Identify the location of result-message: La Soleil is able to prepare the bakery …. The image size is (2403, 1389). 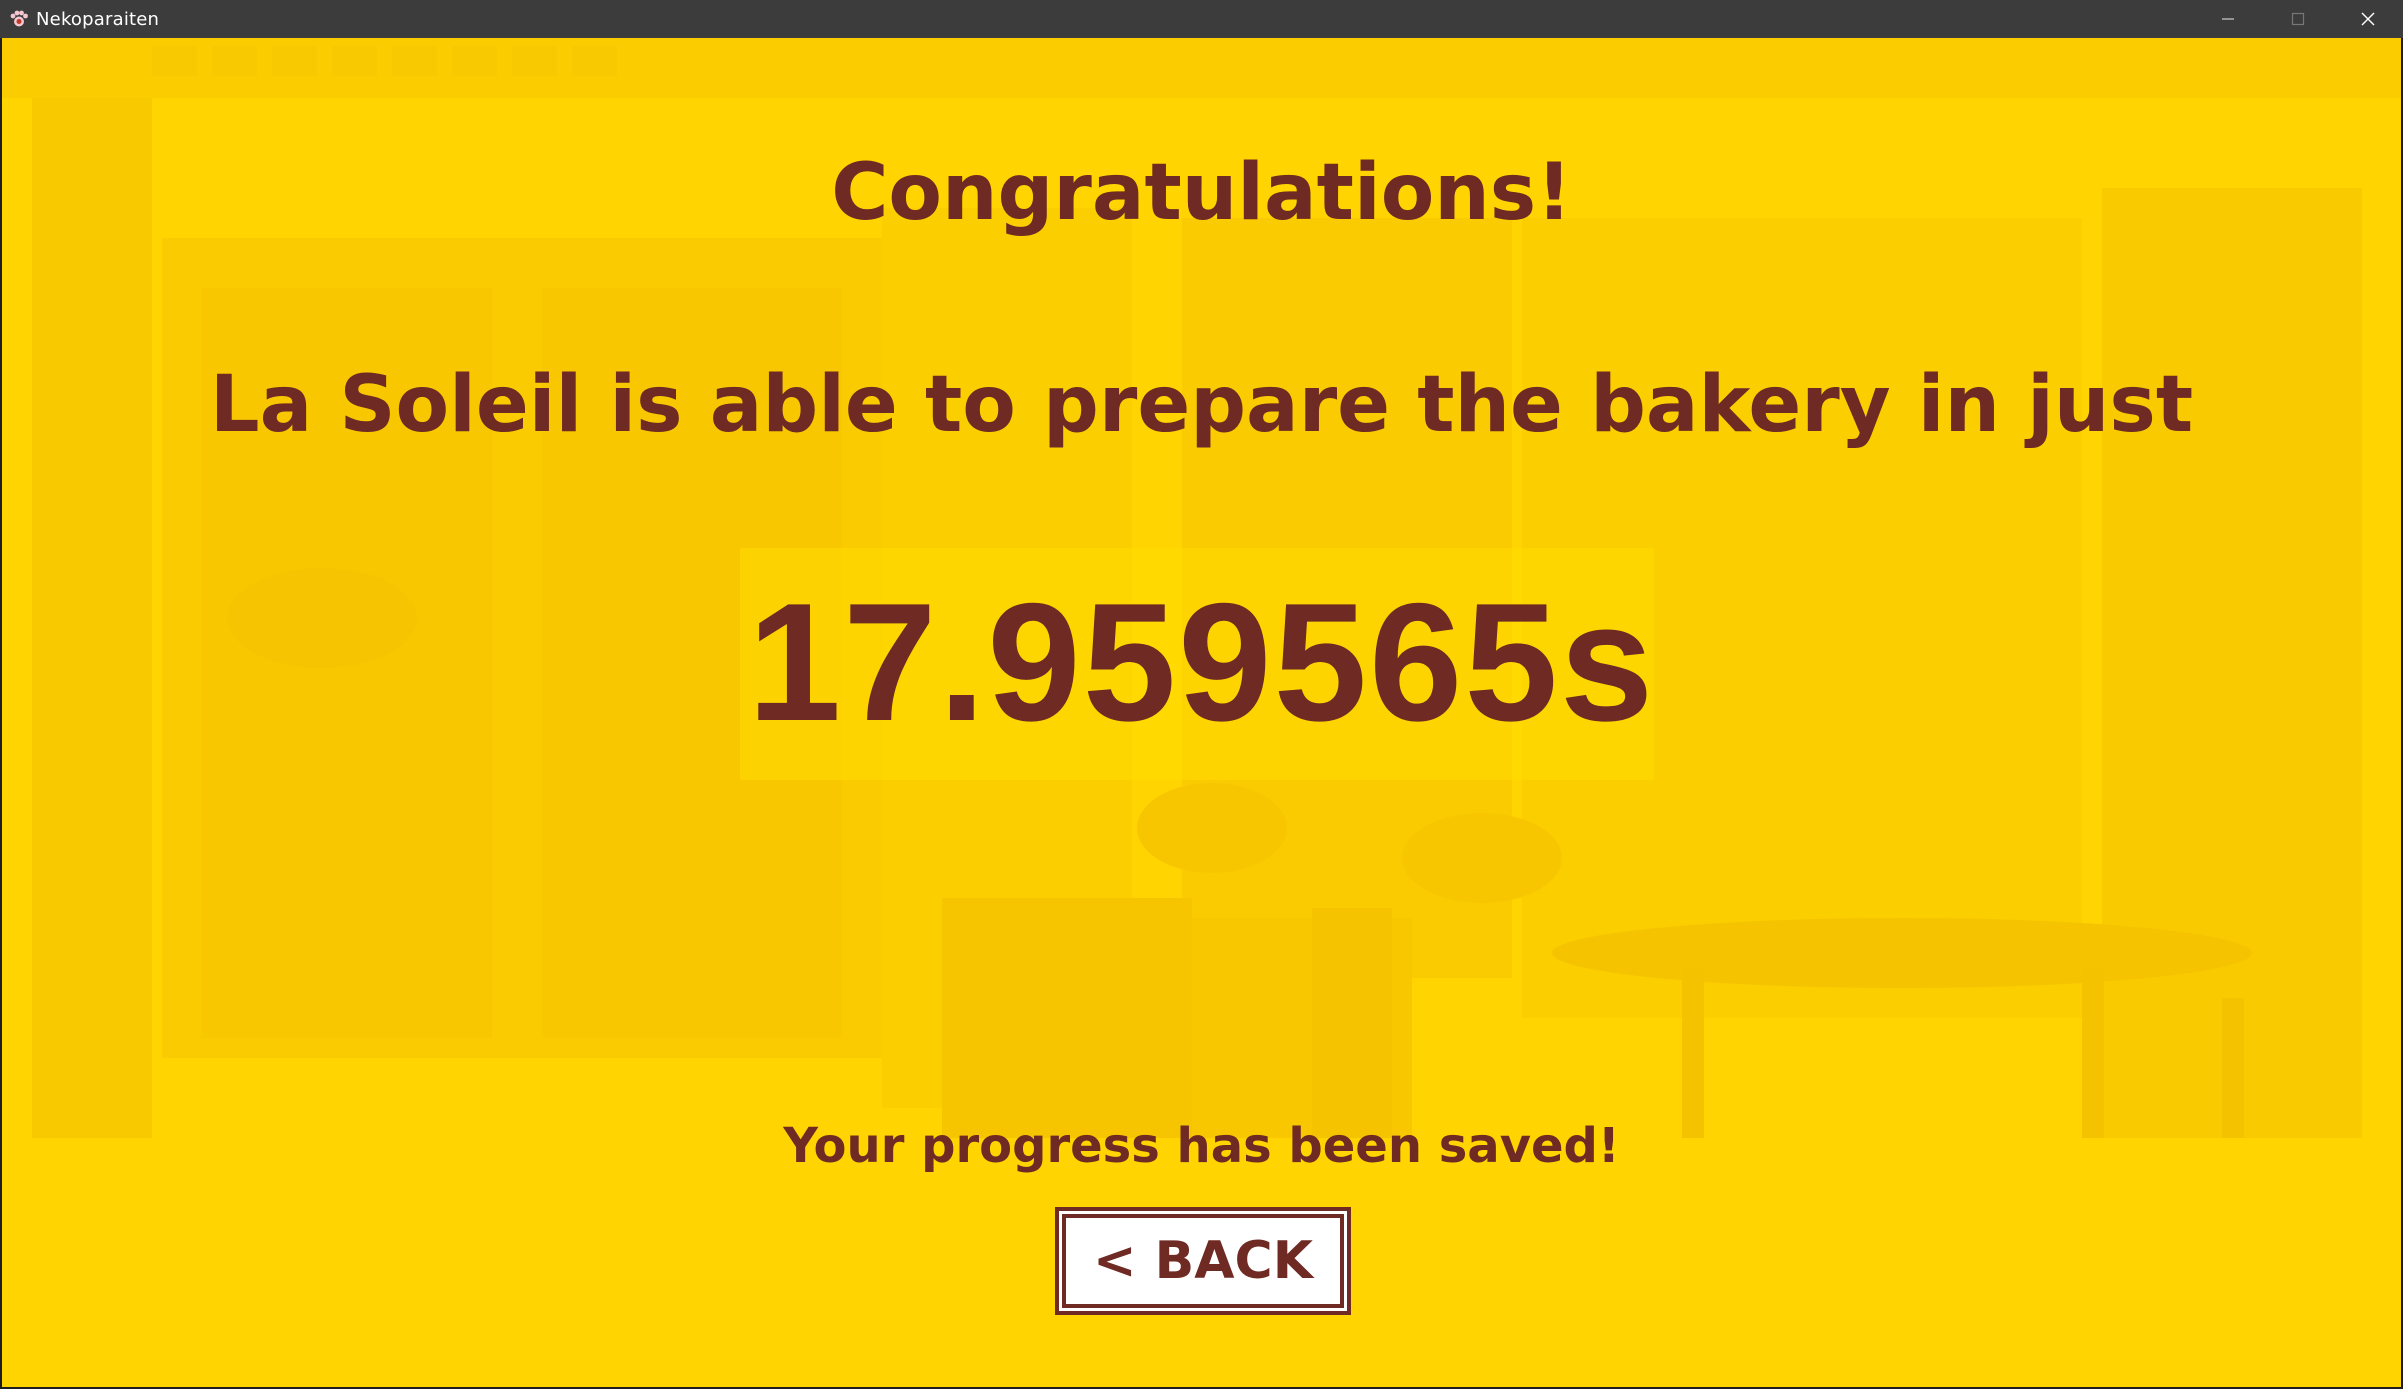
(1201, 405).